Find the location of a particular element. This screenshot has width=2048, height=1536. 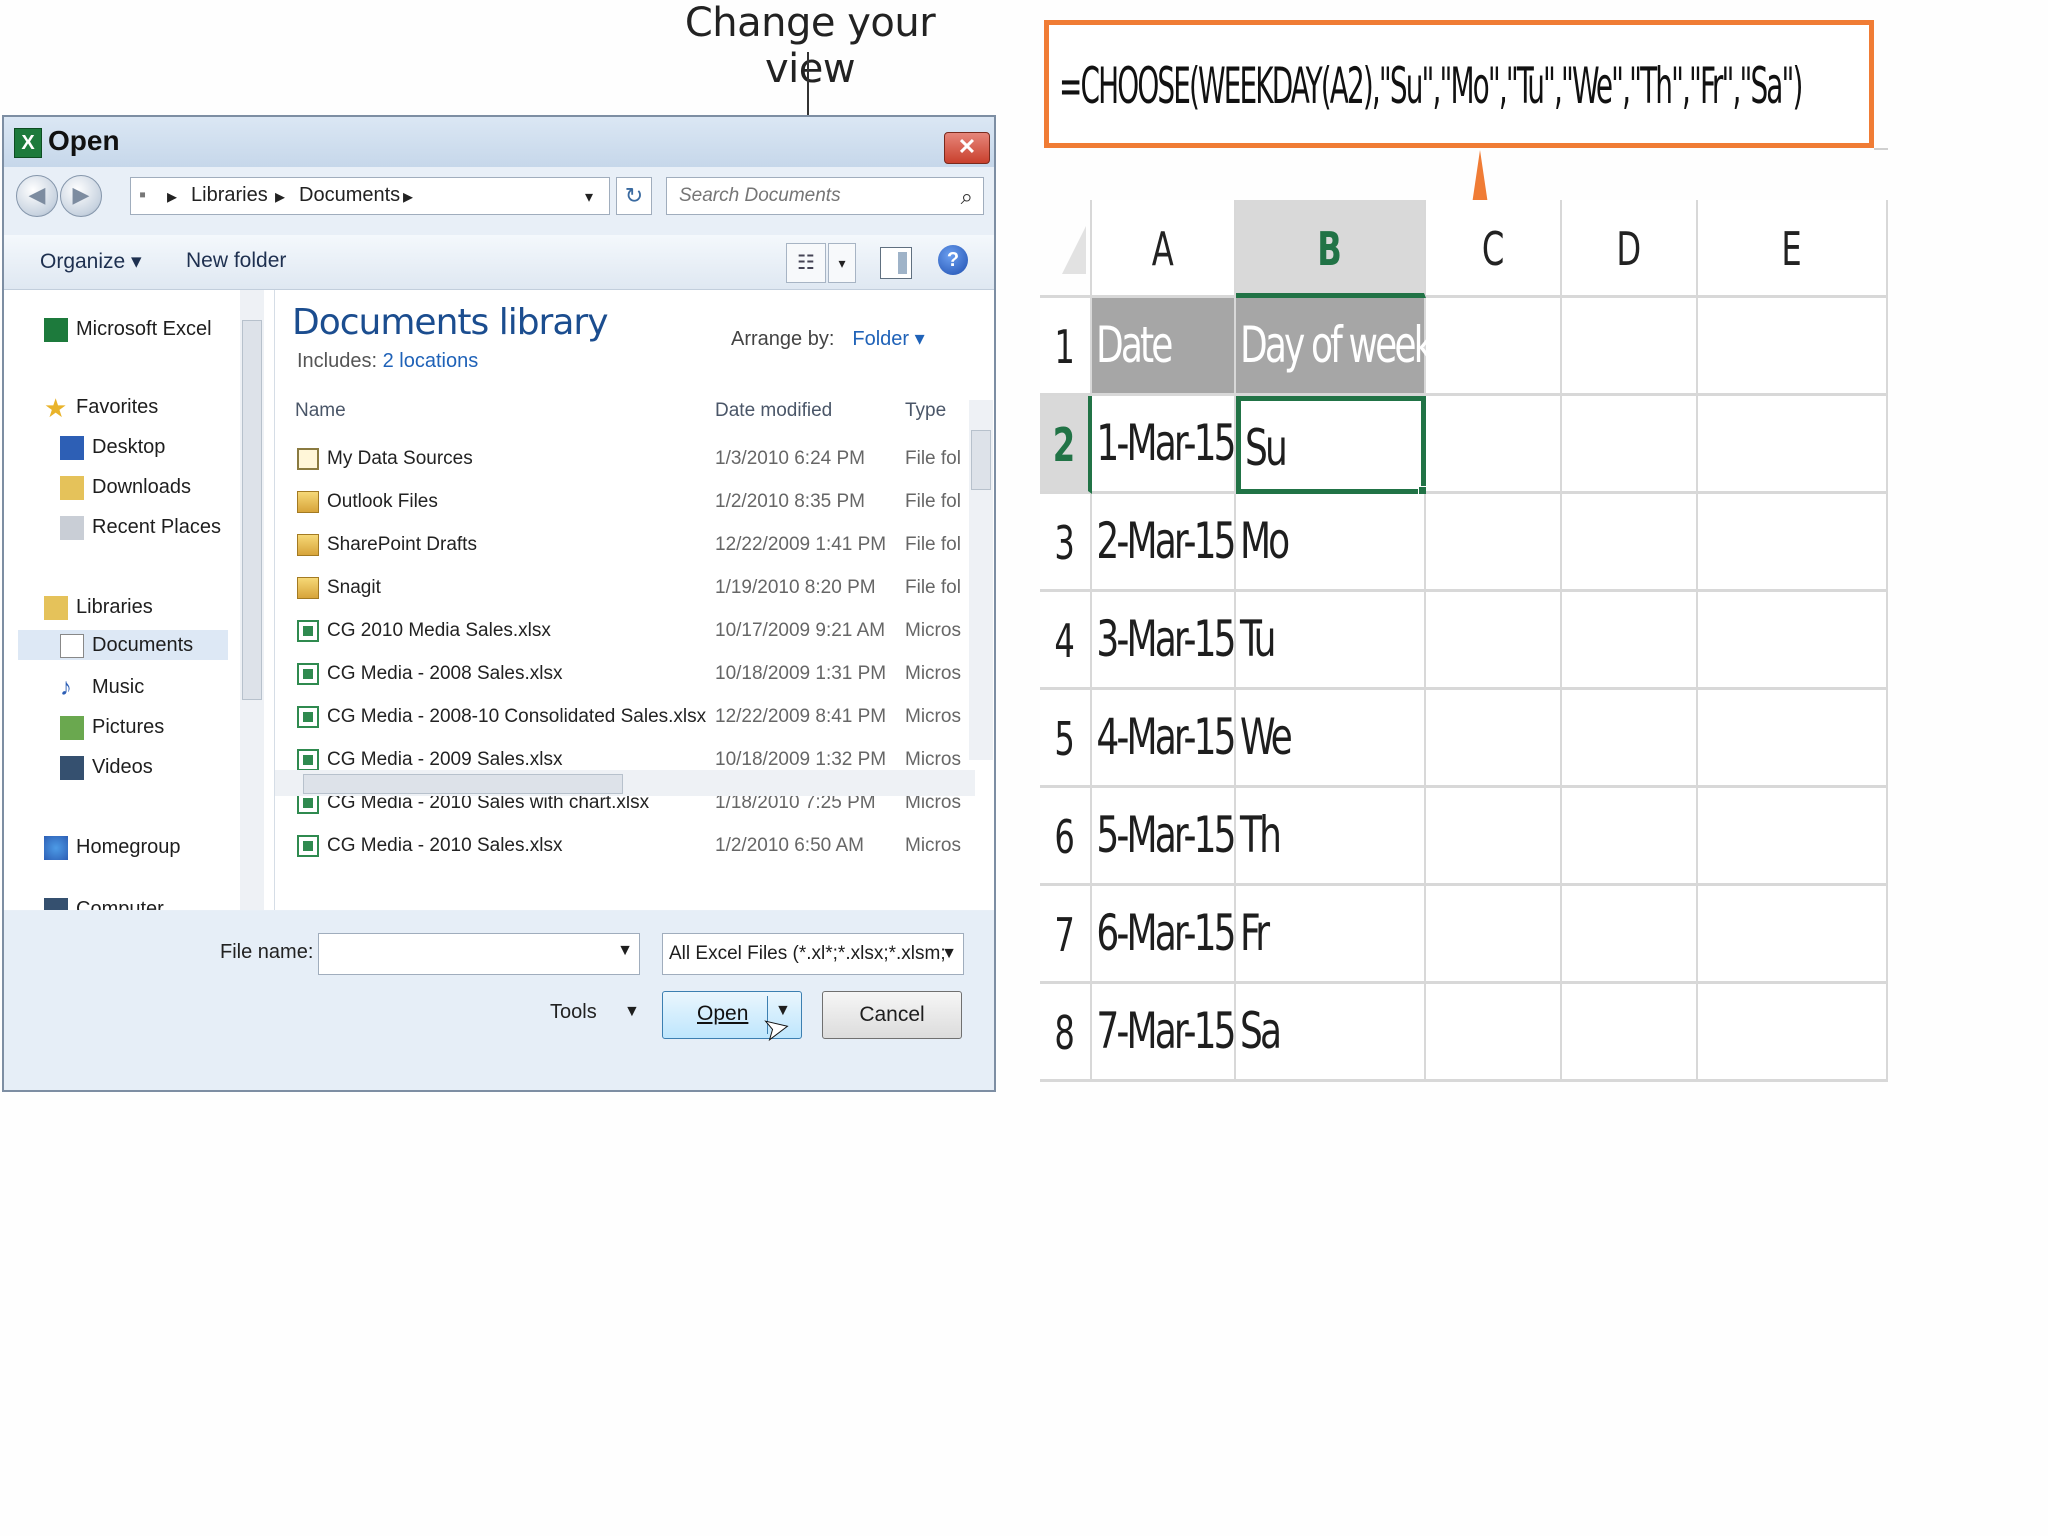

new-folder-button: New folder is located at coordinates (236, 261).